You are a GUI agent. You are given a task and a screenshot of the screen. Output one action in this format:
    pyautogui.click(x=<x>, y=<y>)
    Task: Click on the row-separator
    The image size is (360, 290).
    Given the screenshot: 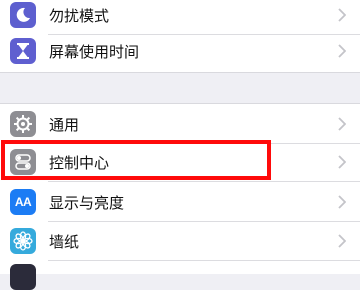 What is the action you would take?
    pyautogui.click(x=204, y=260)
    